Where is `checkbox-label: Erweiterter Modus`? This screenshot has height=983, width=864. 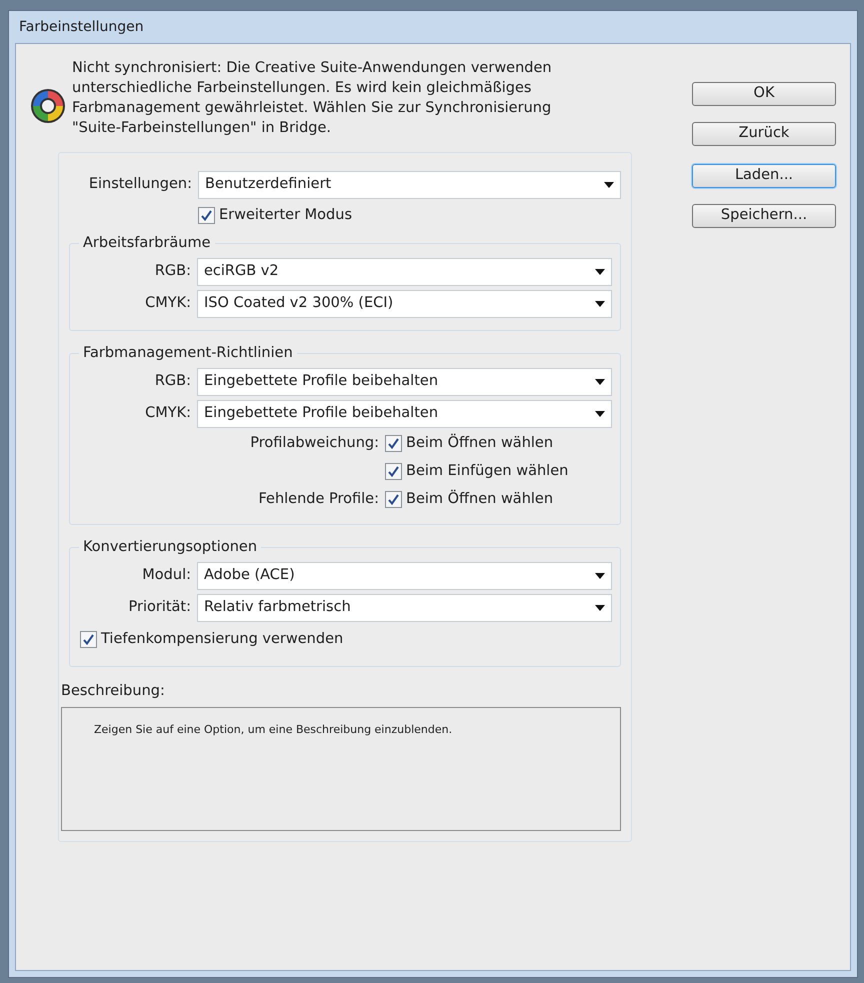
checkbox-label: Erweiterter Modus is located at coordinates (285, 215).